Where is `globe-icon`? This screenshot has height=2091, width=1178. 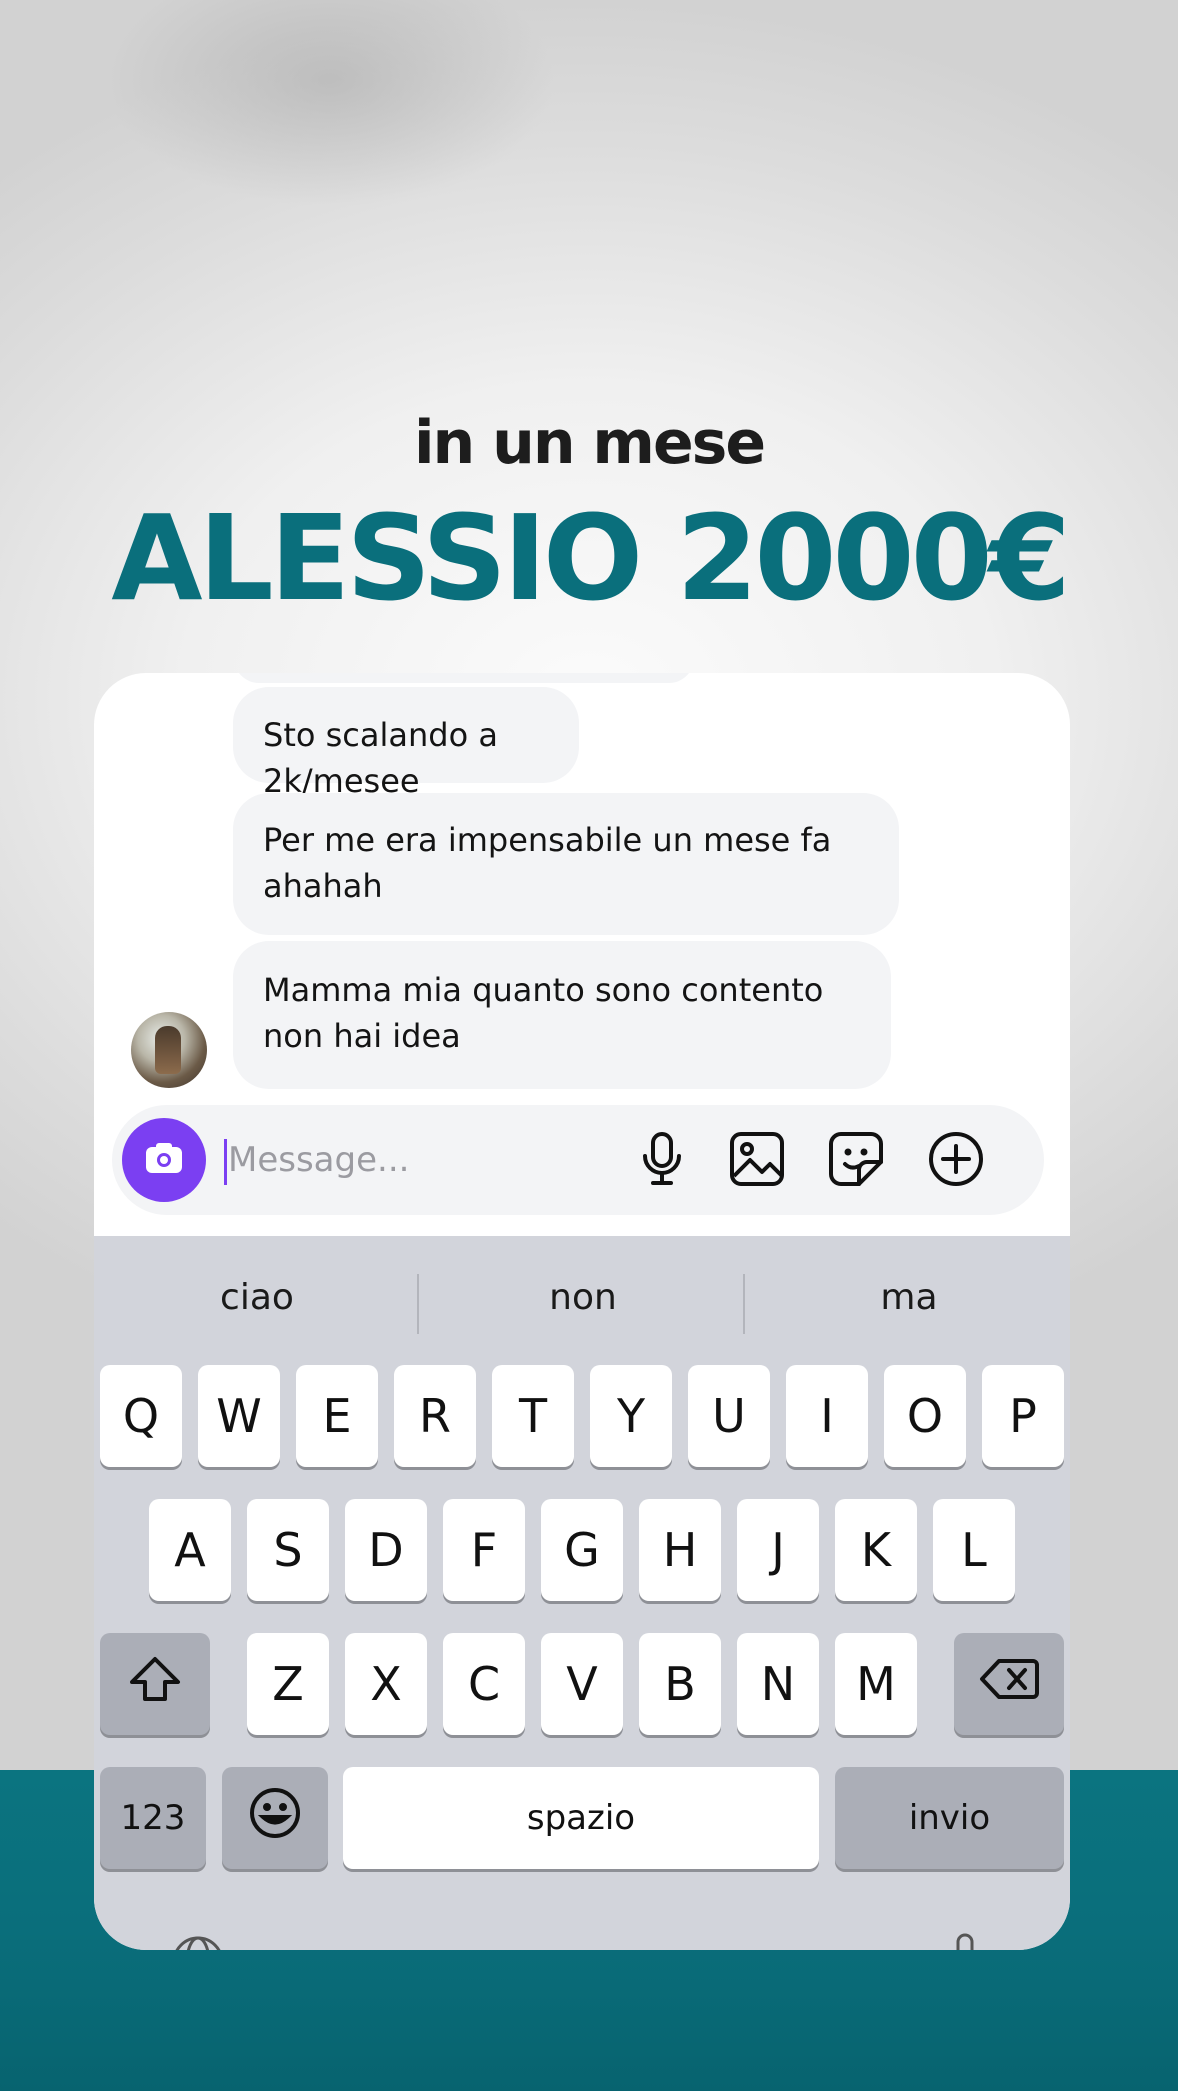
globe-icon is located at coordinates (198, 1942).